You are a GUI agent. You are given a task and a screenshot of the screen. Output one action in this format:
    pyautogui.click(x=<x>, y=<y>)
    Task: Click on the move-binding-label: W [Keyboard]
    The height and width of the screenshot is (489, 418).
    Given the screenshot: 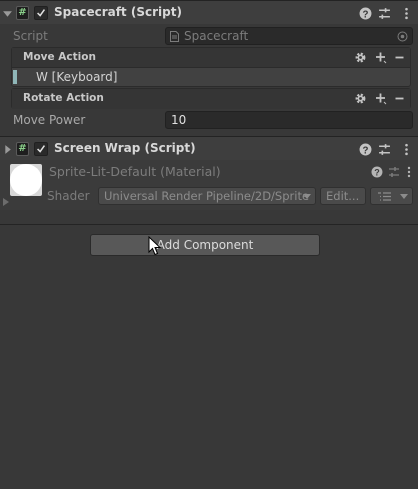 What is the action you would take?
    pyautogui.click(x=76, y=77)
    